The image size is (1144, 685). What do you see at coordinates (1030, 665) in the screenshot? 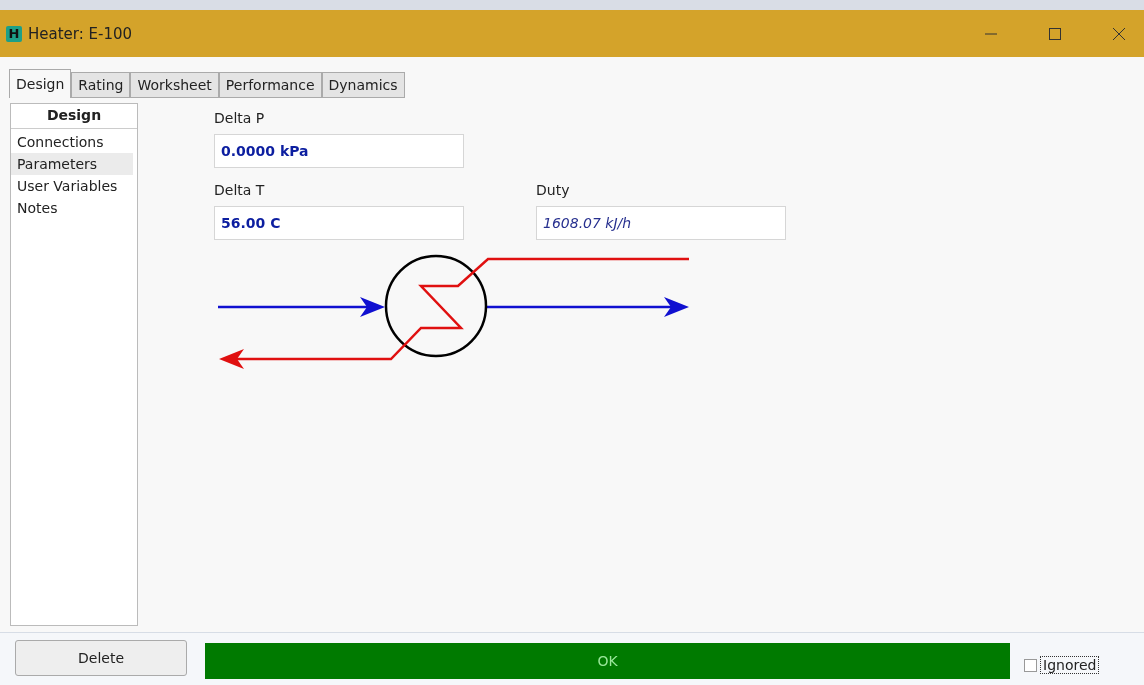
I see `ignored-checkbox` at bounding box center [1030, 665].